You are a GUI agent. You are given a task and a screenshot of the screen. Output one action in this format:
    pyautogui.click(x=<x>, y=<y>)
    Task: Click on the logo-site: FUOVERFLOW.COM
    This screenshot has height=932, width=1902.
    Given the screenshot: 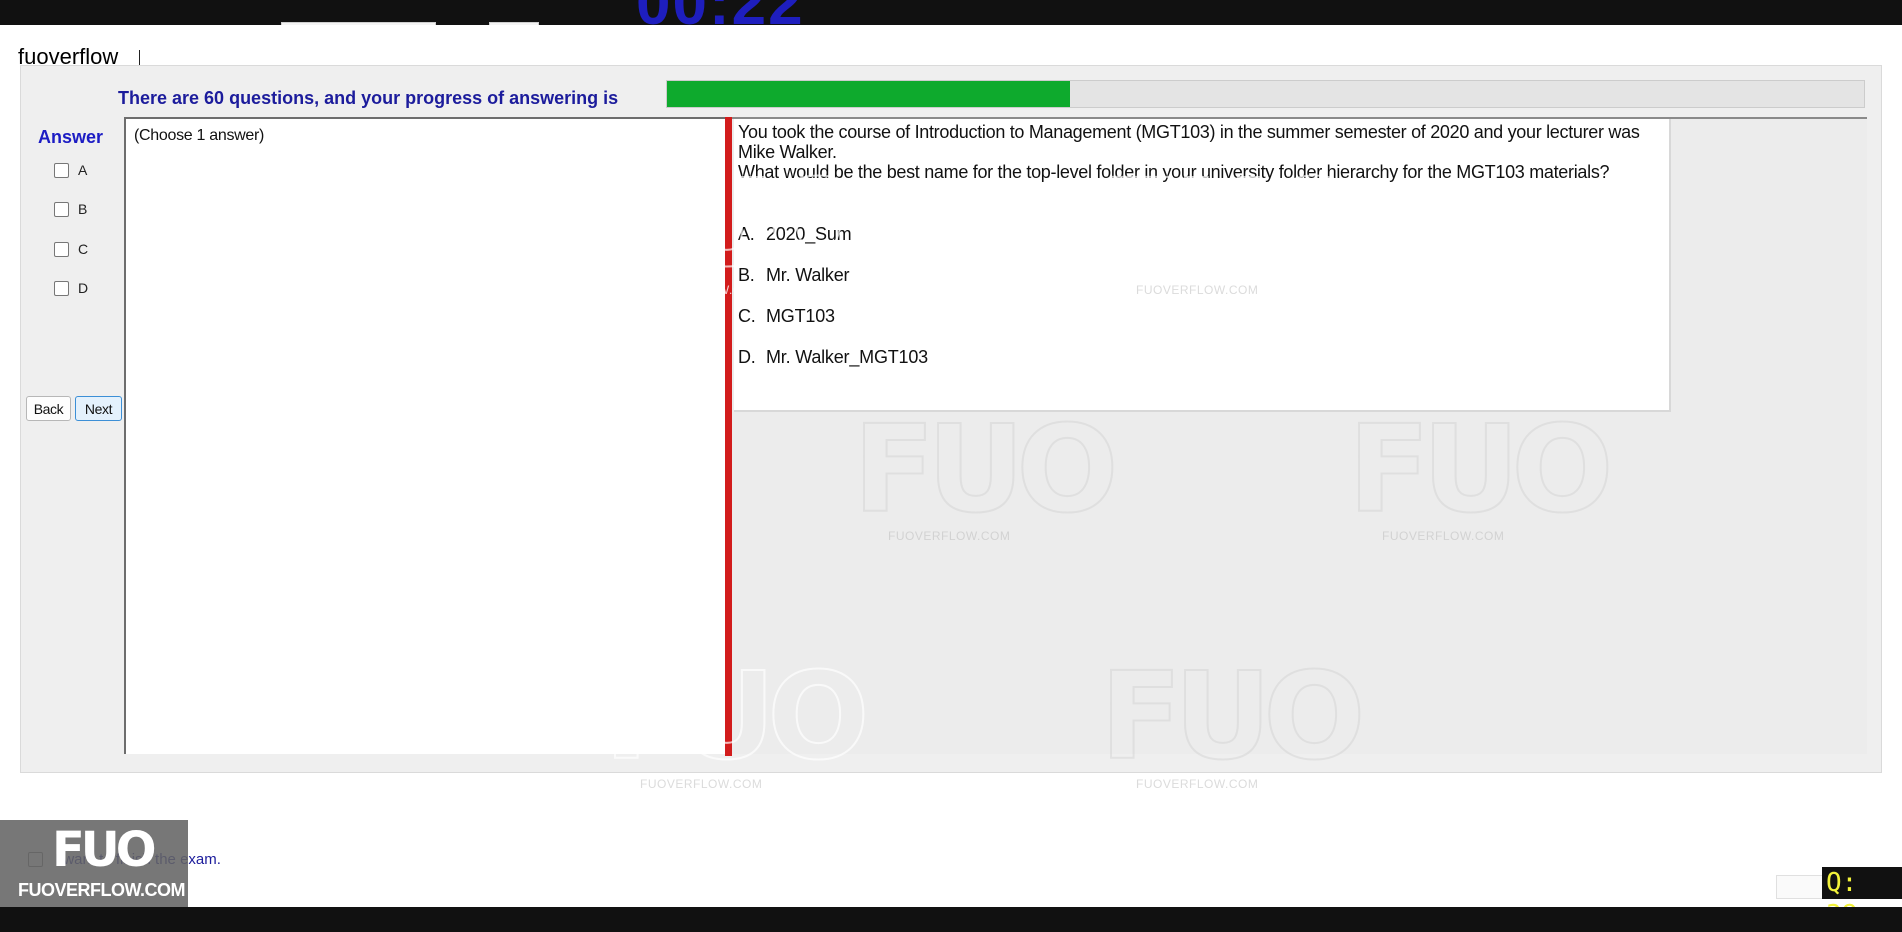 What is the action you would take?
    pyautogui.click(x=102, y=890)
    